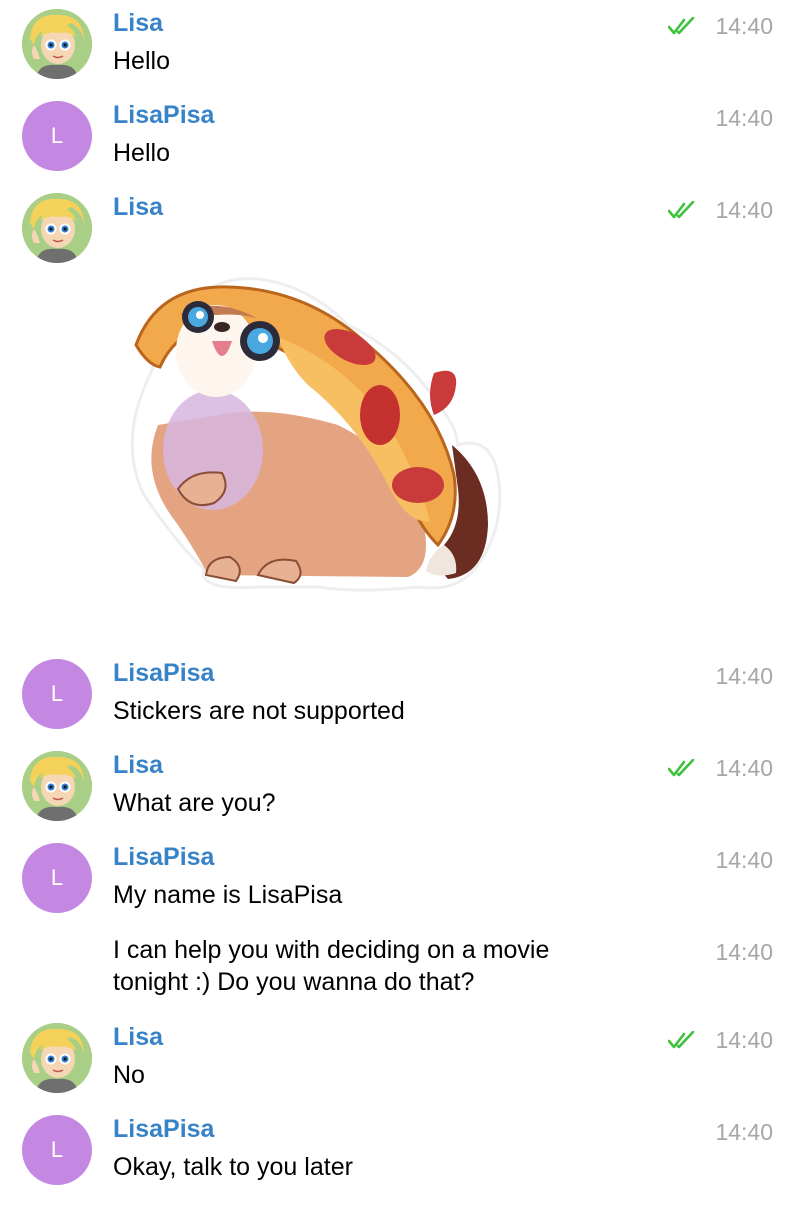  Describe the element at coordinates (331, 950) in the screenshot. I see `message-text-line: I can help you with deciding on a movie` at that location.